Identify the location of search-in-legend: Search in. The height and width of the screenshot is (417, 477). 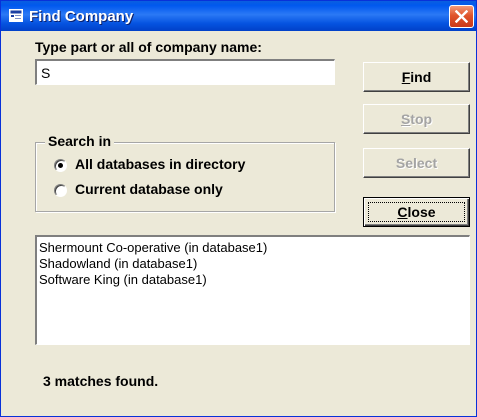
(80, 141).